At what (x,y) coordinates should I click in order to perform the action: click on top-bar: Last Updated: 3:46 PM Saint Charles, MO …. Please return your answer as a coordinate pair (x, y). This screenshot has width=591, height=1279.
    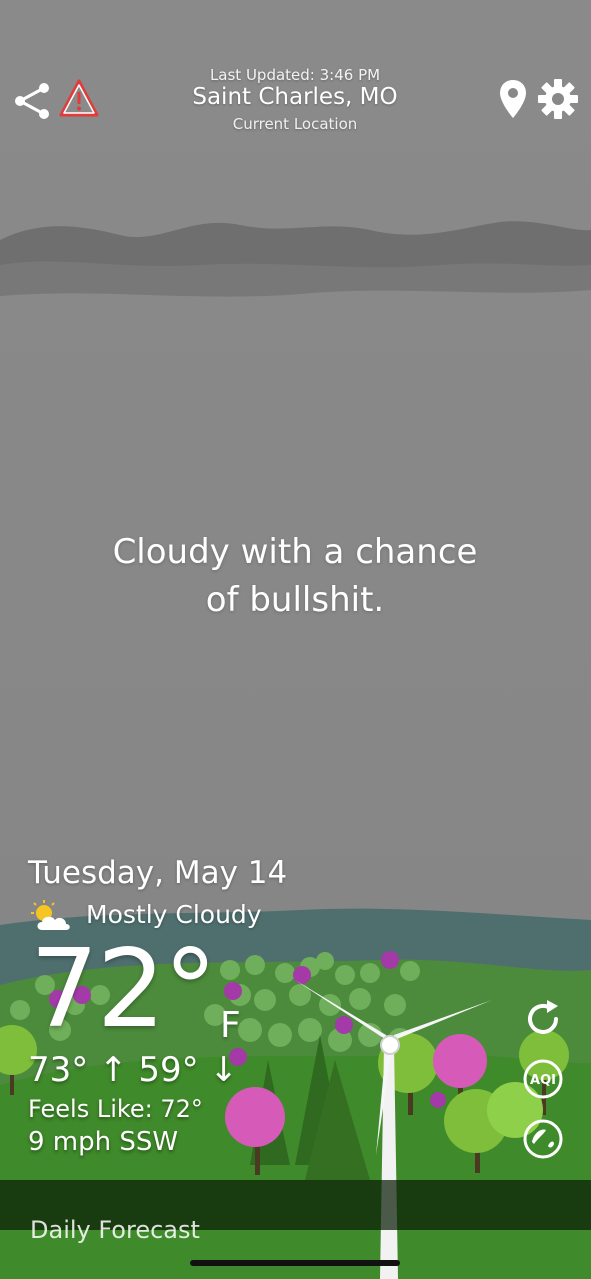
    Looking at the image, I should click on (295, 105).